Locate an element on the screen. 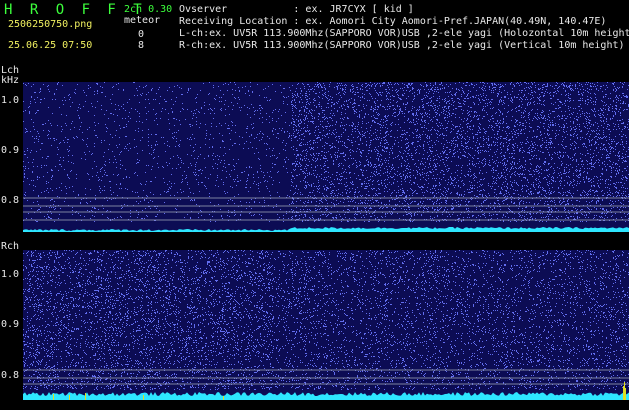 This screenshot has height=410, width=629. lch-unit-label: kHz is located at coordinates (10, 80).